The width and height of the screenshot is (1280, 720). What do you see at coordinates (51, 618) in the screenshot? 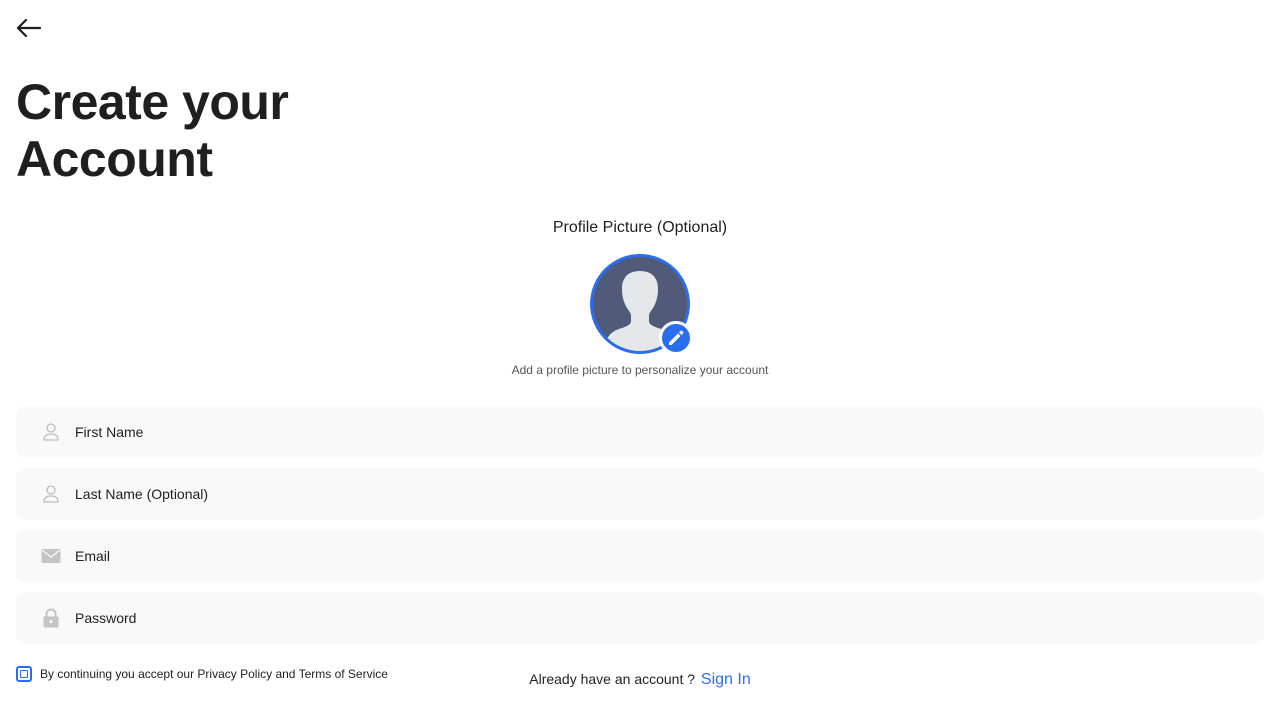
I see `lock-icon` at bounding box center [51, 618].